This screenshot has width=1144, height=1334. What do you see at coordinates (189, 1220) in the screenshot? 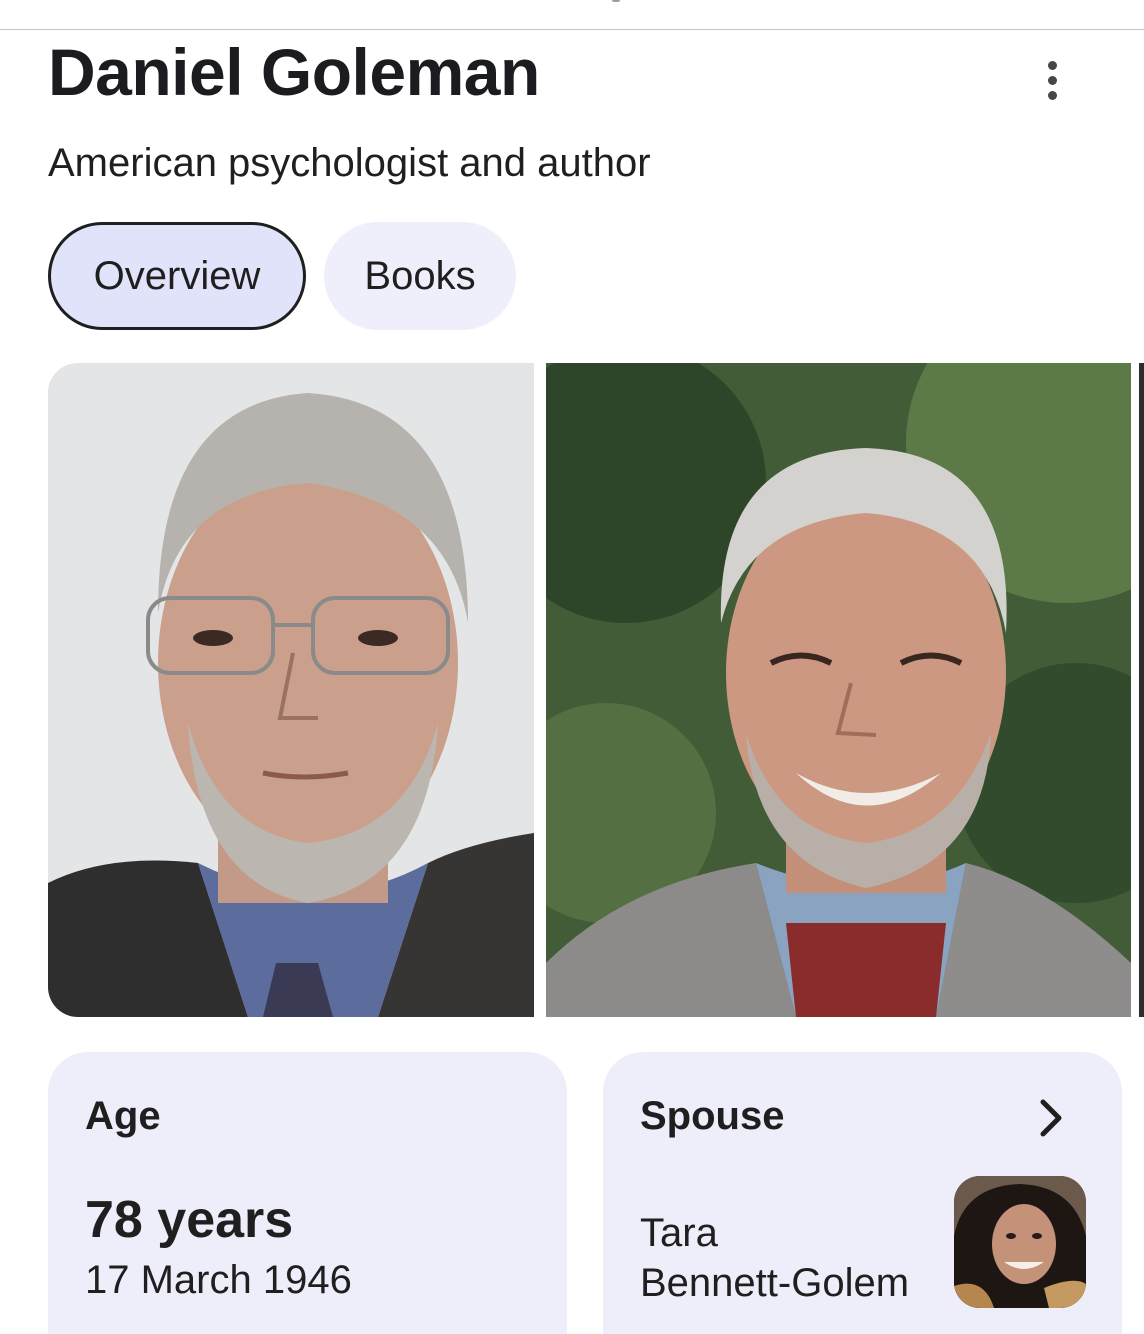
I see `age-value: 78 years` at bounding box center [189, 1220].